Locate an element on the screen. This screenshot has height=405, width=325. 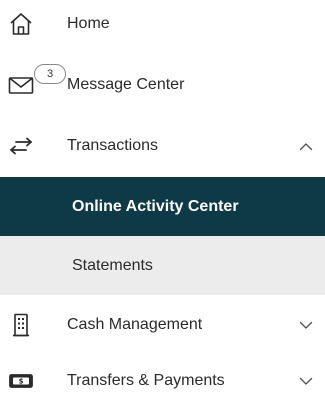
message-count-badge: 3 is located at coordinates (50, 74).